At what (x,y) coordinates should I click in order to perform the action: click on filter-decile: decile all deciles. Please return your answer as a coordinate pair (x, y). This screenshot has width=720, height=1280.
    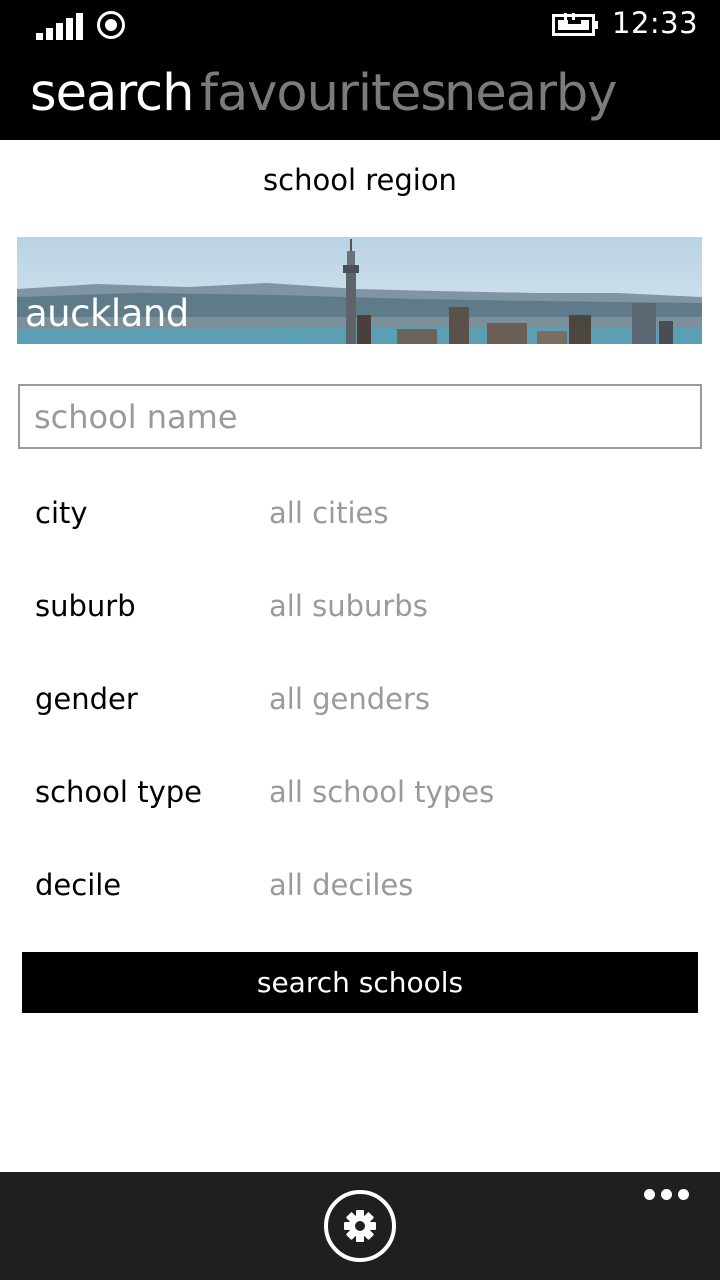
    Looking at the image, I should click on (360, 890).